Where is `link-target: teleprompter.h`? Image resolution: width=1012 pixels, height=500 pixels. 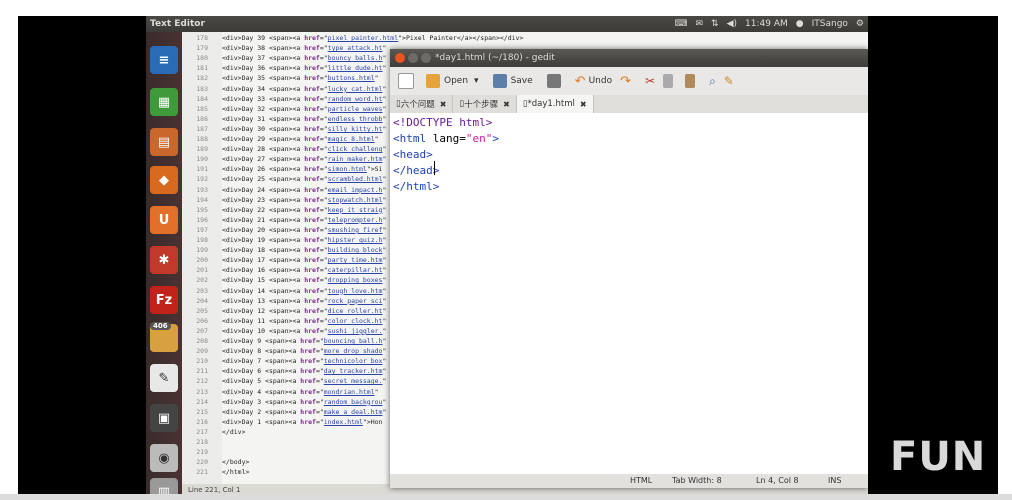 link-target: teleprompter.h is located at coordinates (355, 220).